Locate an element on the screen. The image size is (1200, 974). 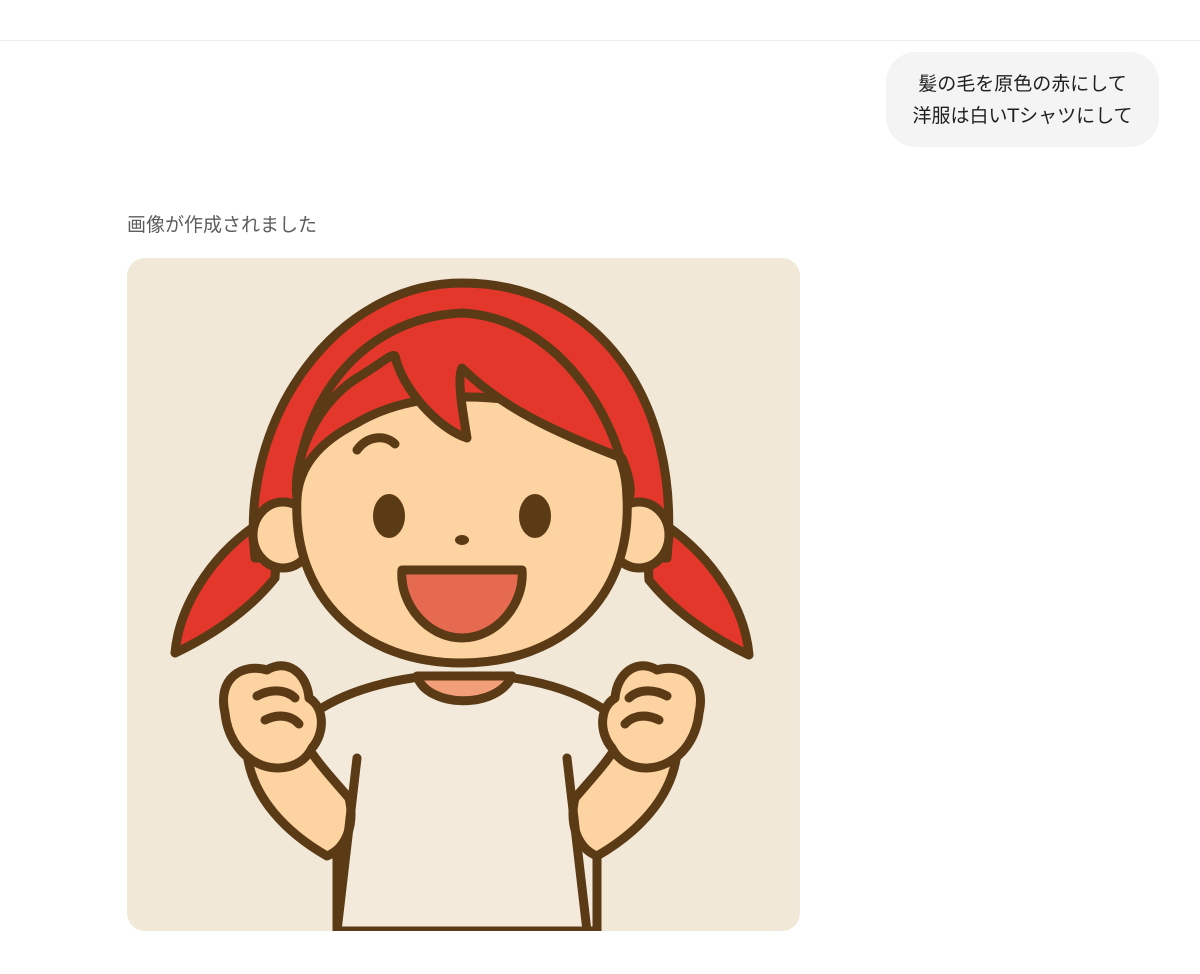
user-message-line-2: 洋服は白いTシャツにして is located at coordinates (1022, 115).